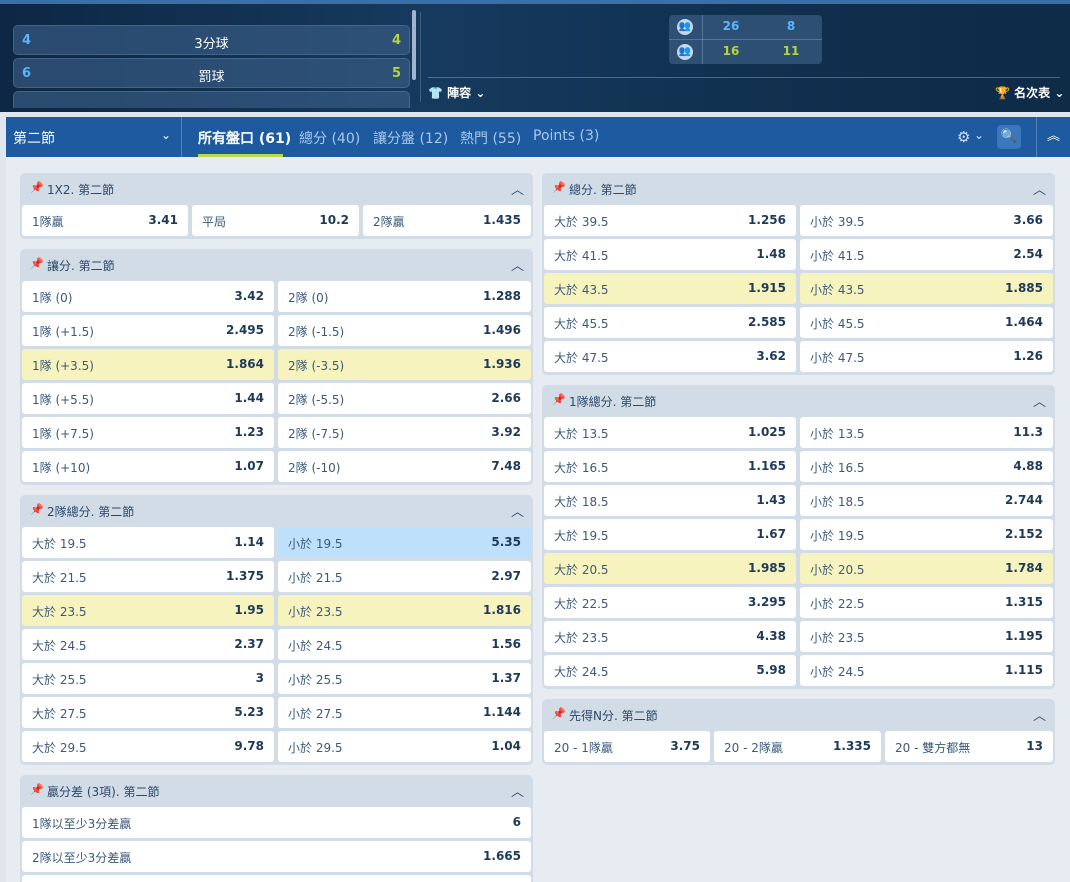 The height and width of the screenshot is (882, 1070). I want to click on odds-cell: 小於 22.5 1.315, so click(926, 602).